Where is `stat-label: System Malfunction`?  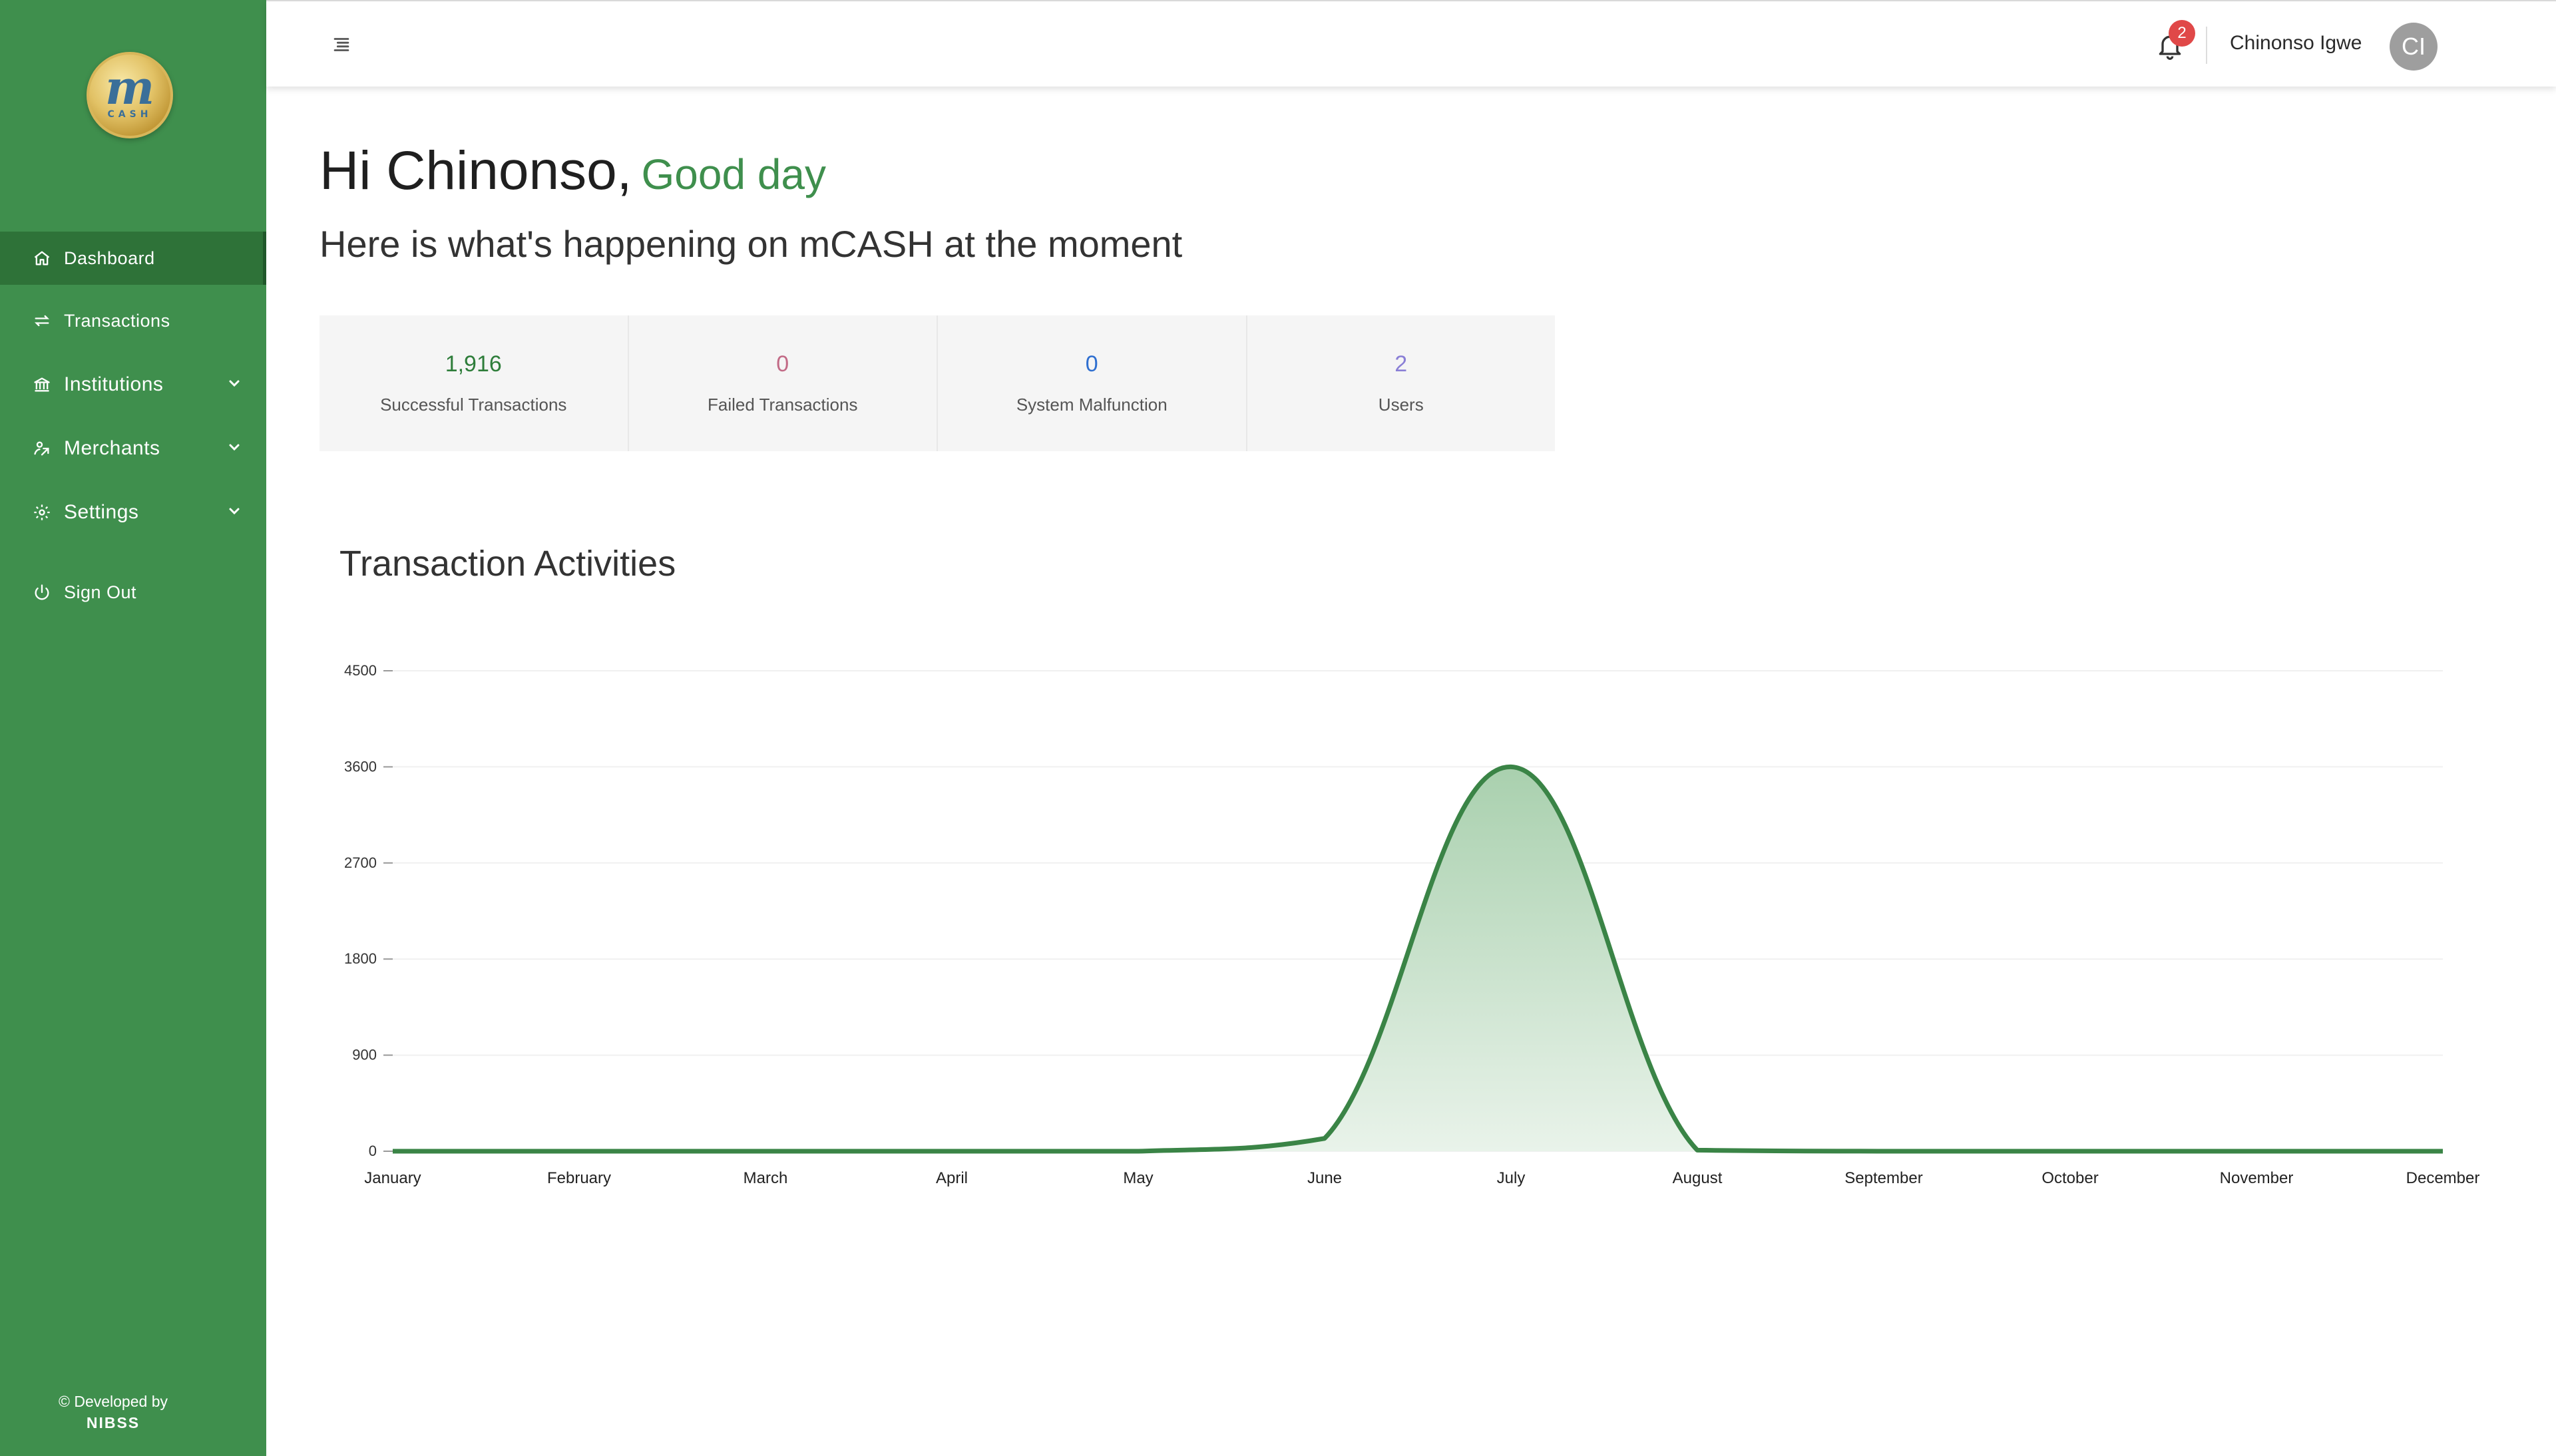 stat-label: System Malfunction is located at coordinates (1092, 405).